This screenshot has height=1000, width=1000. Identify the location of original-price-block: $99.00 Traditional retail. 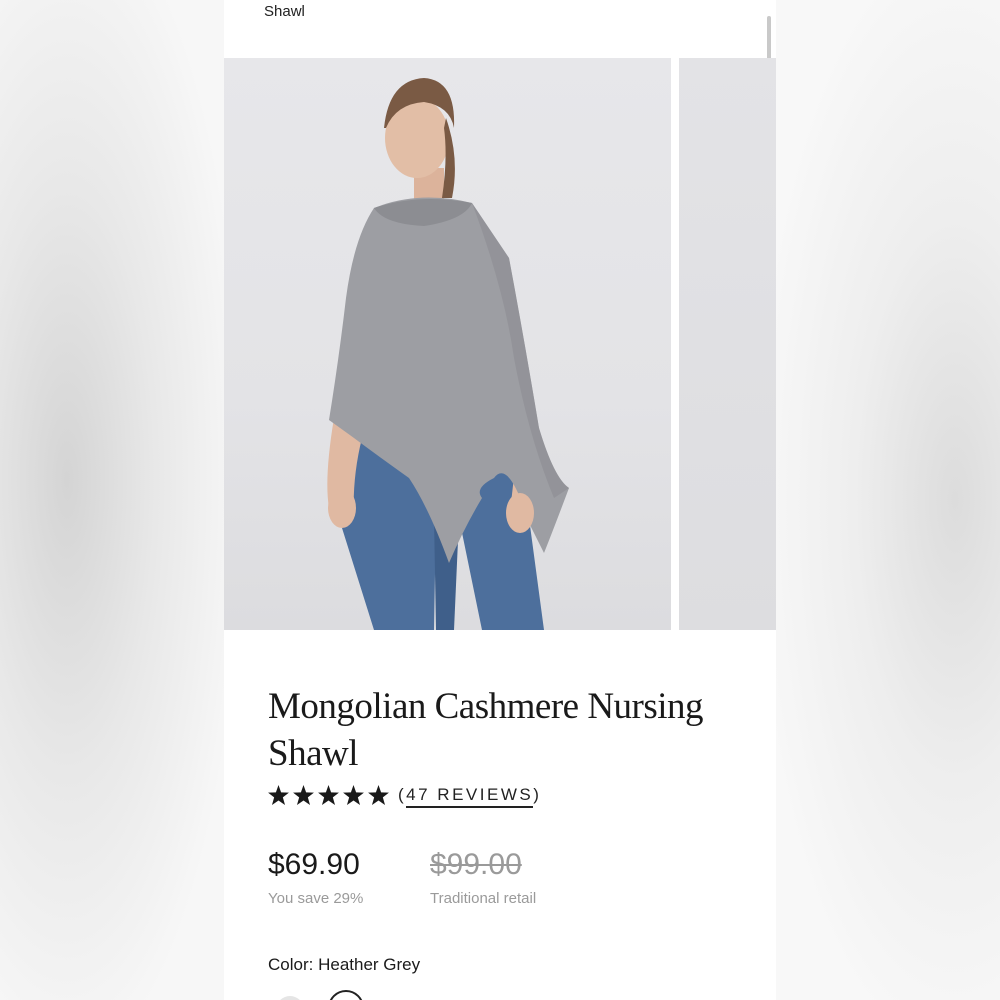
(483, 877).